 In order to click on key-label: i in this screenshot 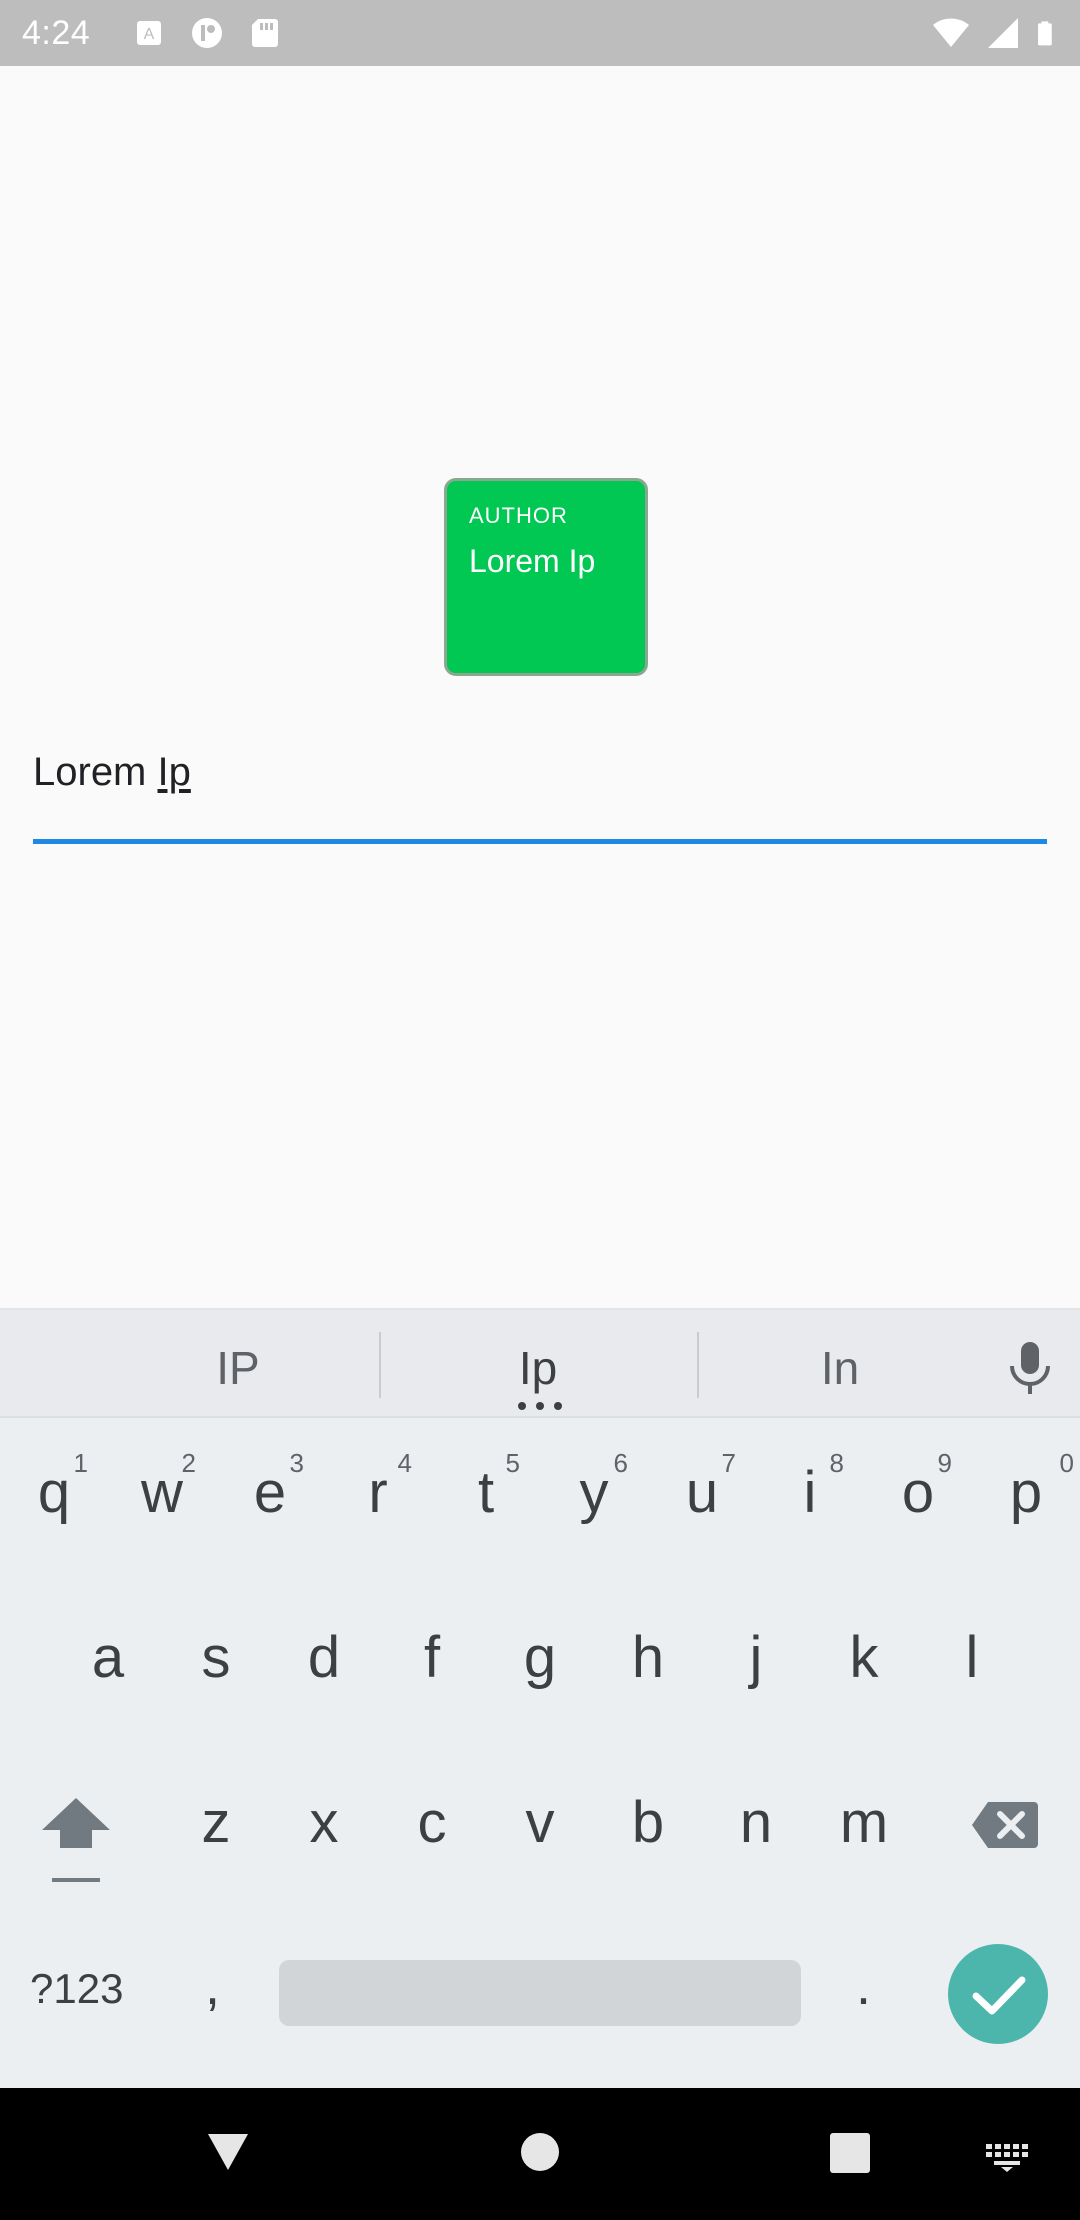, I will do `click(810, 1492)`.